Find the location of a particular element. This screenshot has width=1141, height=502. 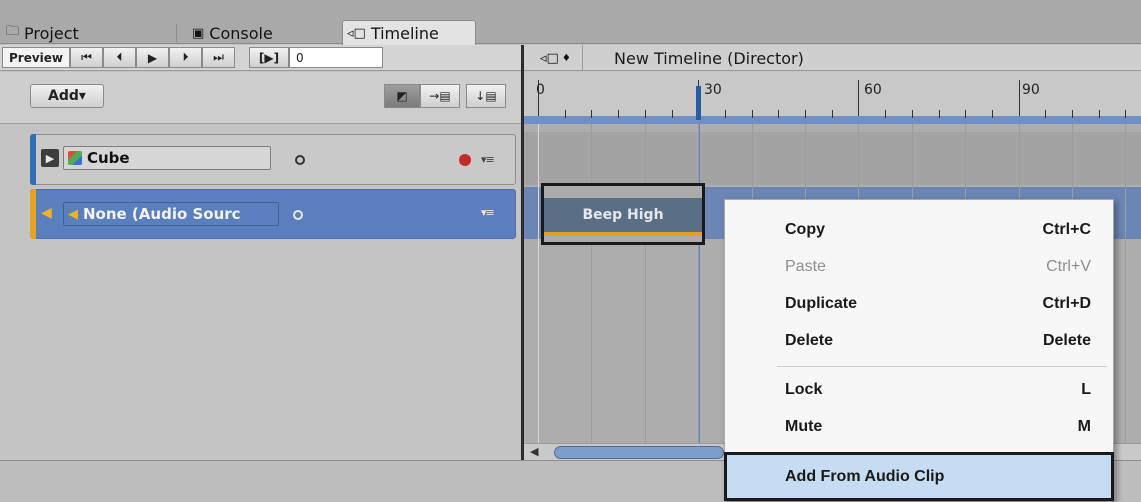

add-track-label: Add▾ is located at coordinates (67, 96).